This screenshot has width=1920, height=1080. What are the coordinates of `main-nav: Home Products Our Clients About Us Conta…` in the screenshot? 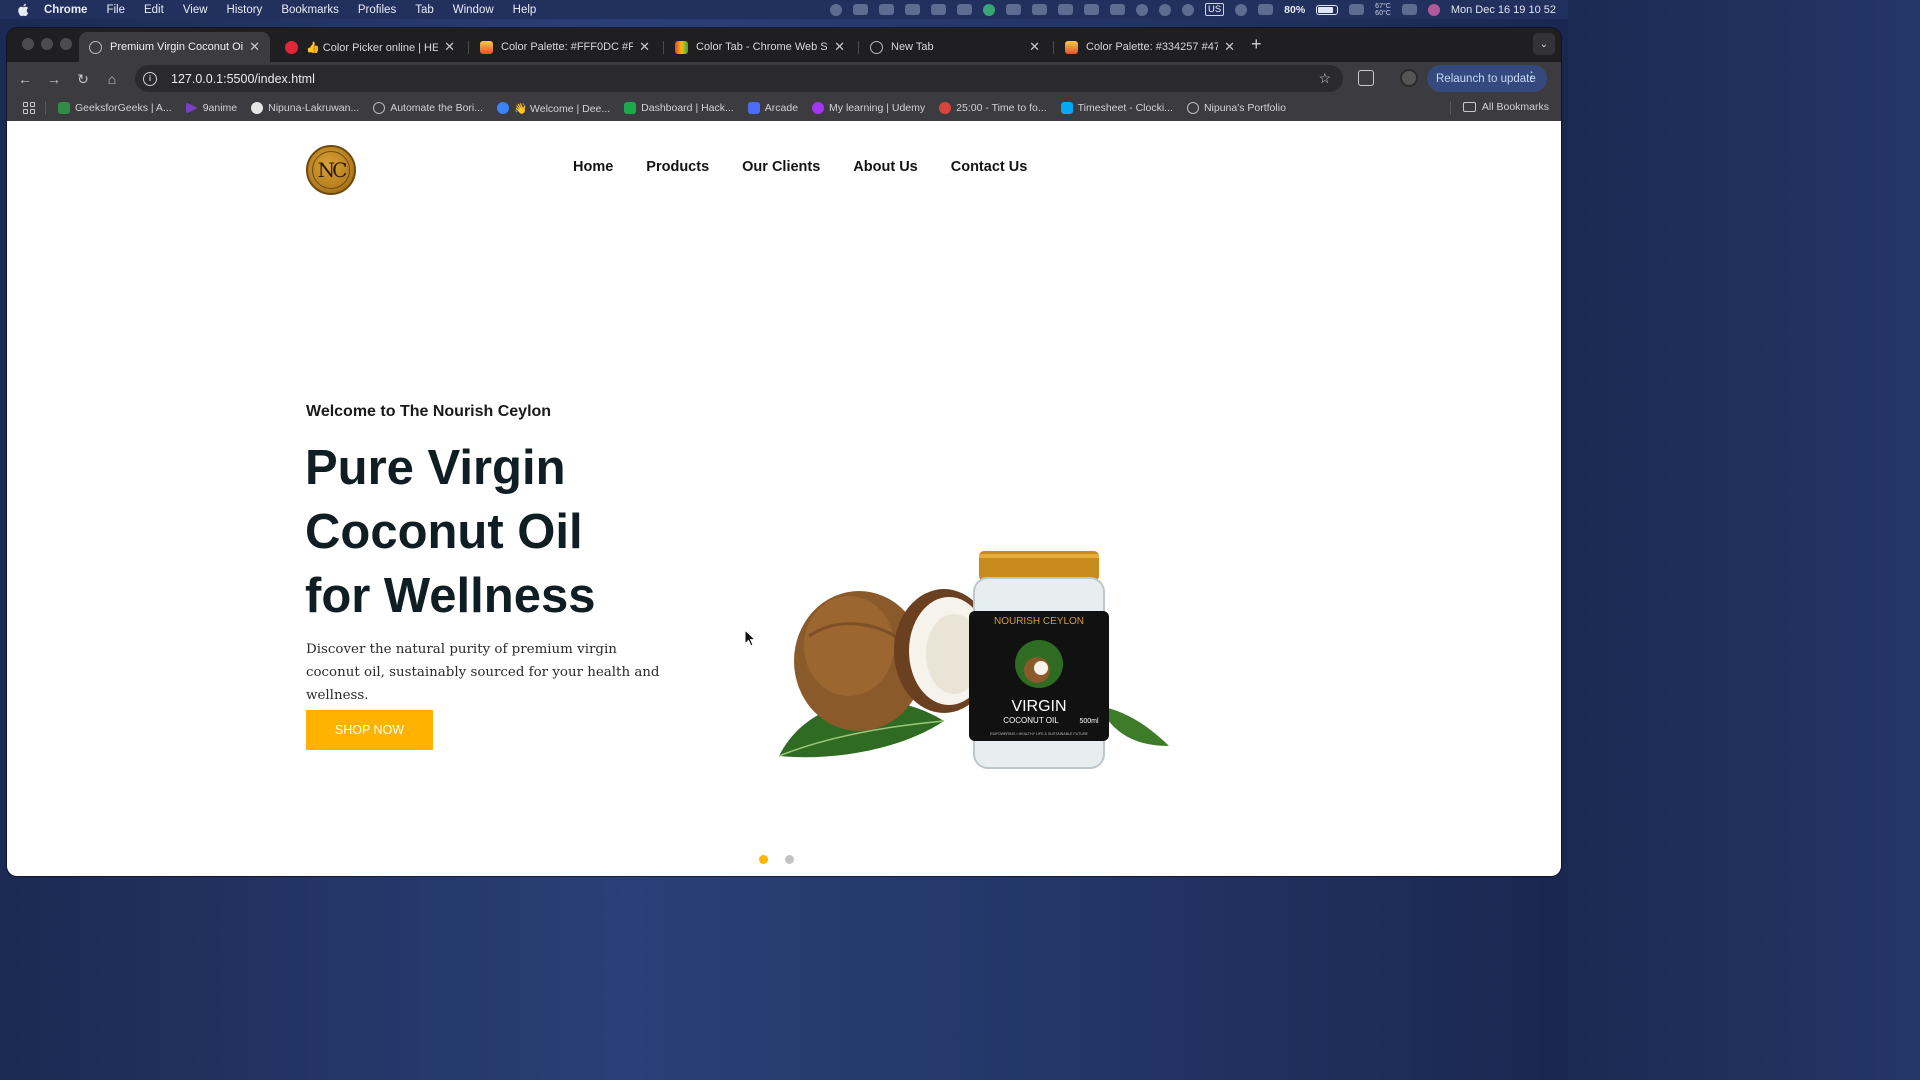 It's located at (800, 167).